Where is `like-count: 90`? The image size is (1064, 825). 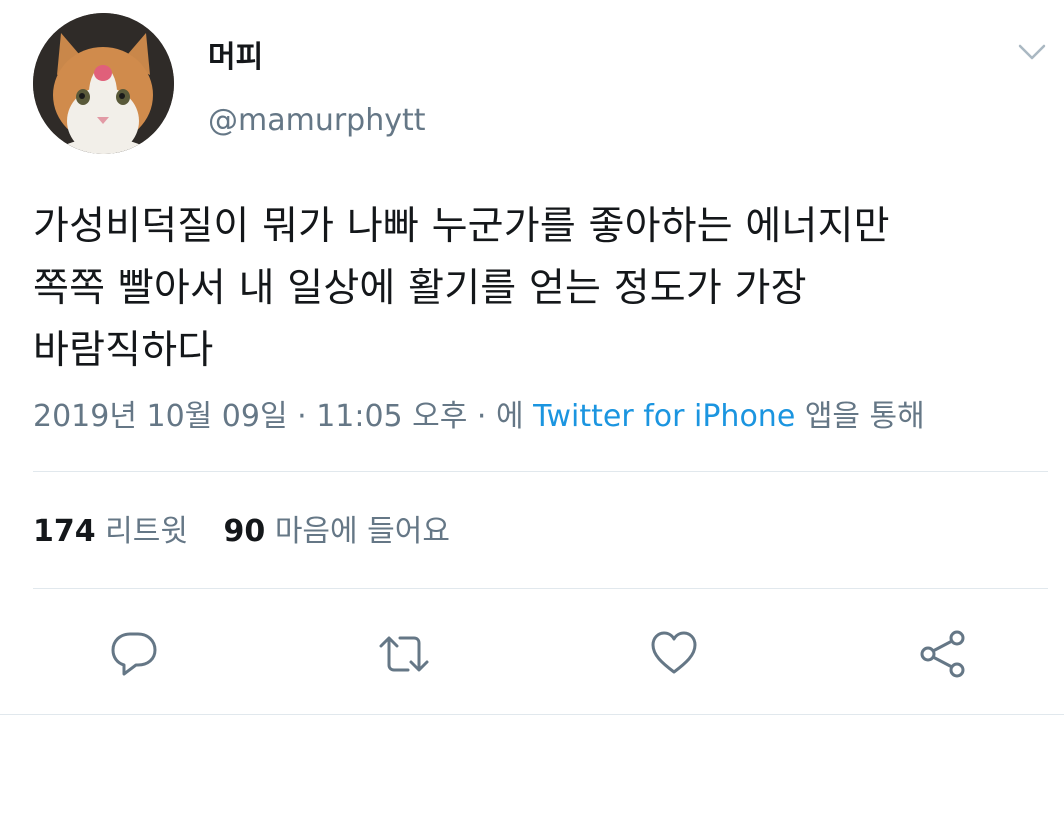
like-count: 90 is located at coordinates (244, 531).